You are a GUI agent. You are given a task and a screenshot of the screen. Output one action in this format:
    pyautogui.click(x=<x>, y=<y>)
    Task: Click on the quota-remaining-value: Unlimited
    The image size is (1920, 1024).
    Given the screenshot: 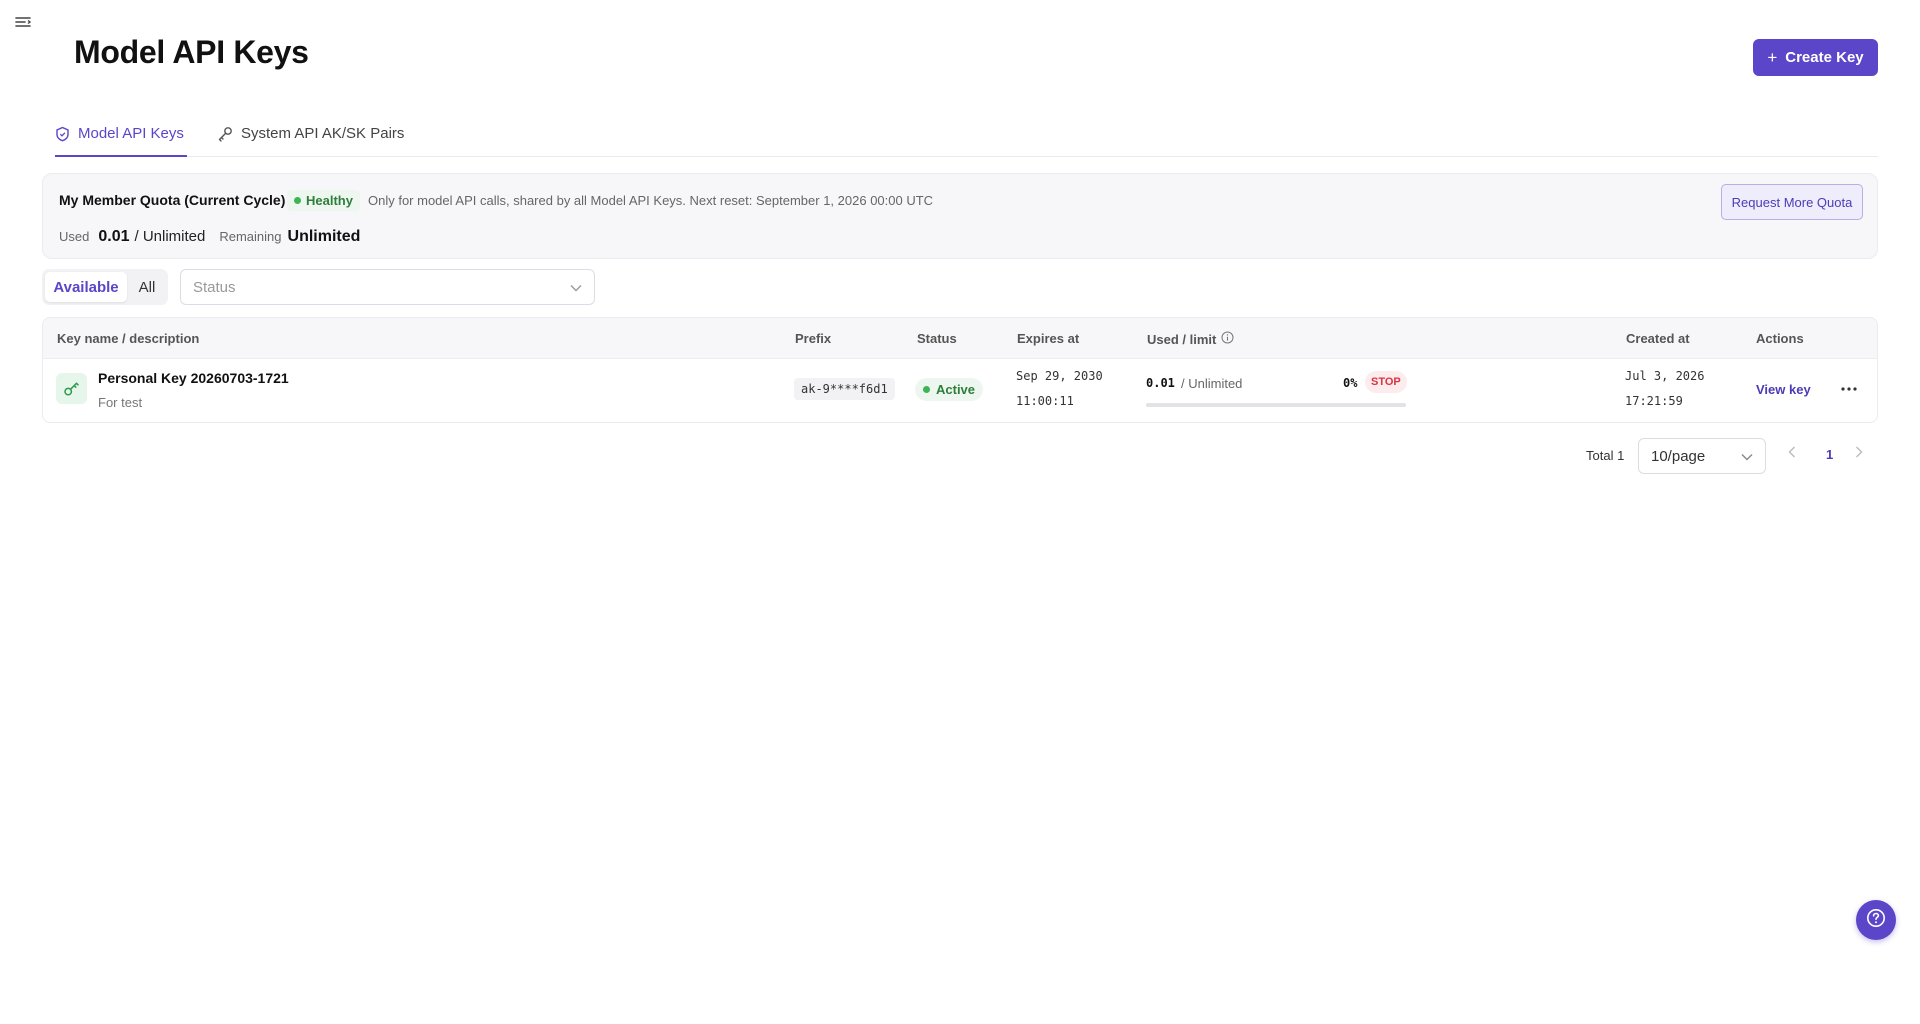 What is the action you would take?
    pyautogui.click(x=324, y=236)
    